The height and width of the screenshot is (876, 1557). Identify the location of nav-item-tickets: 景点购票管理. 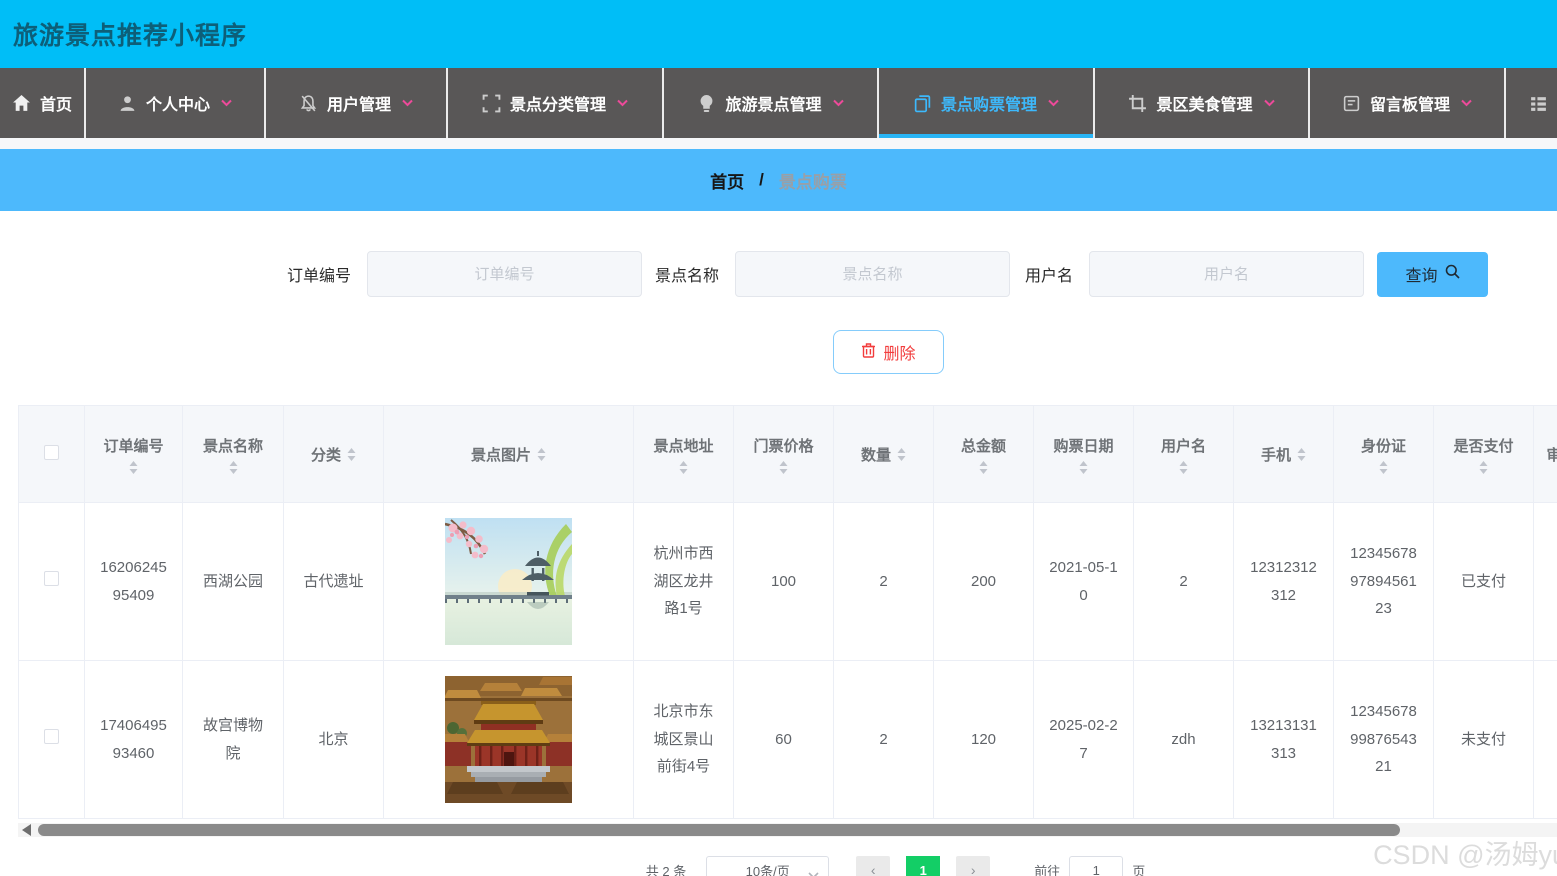
(987, 103).